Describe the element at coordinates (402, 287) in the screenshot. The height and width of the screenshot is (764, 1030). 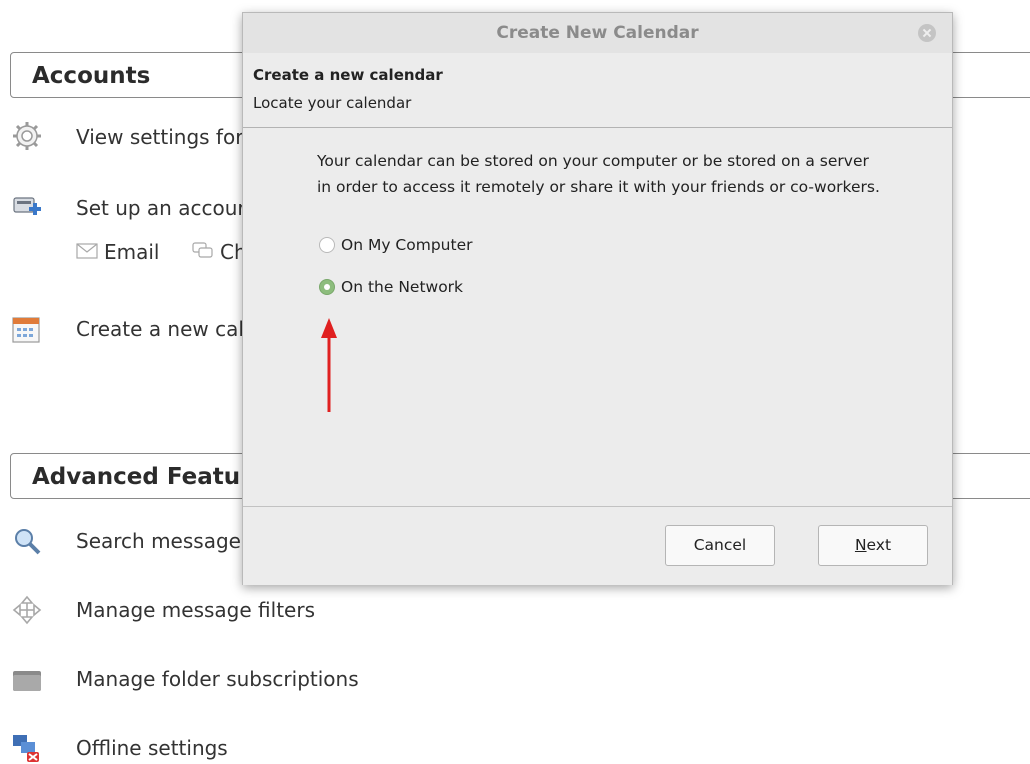
I see `radio-label-network: On the Network` at that location.